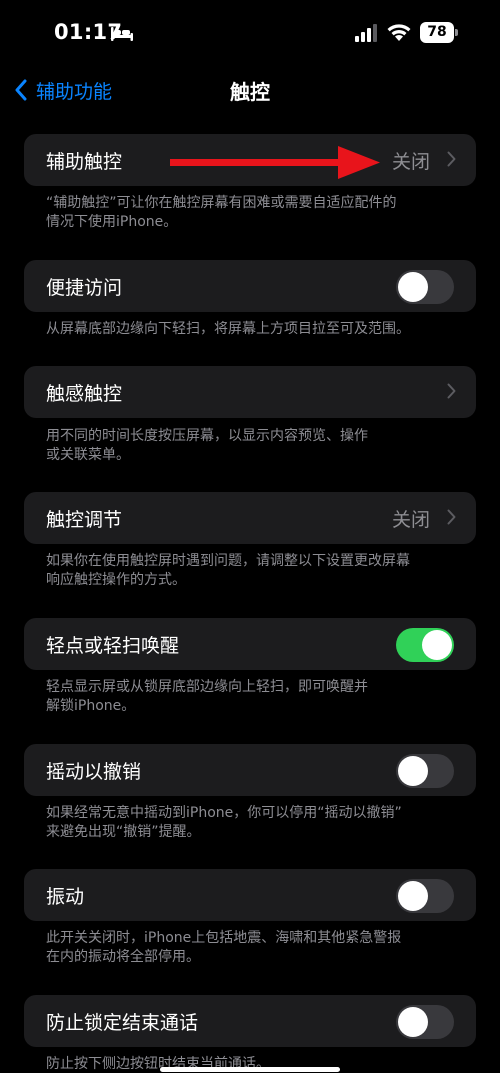 The width and height of the screenshot is (500, 1073). I want to click on row-label: 辅助触控, so click(84, 162).